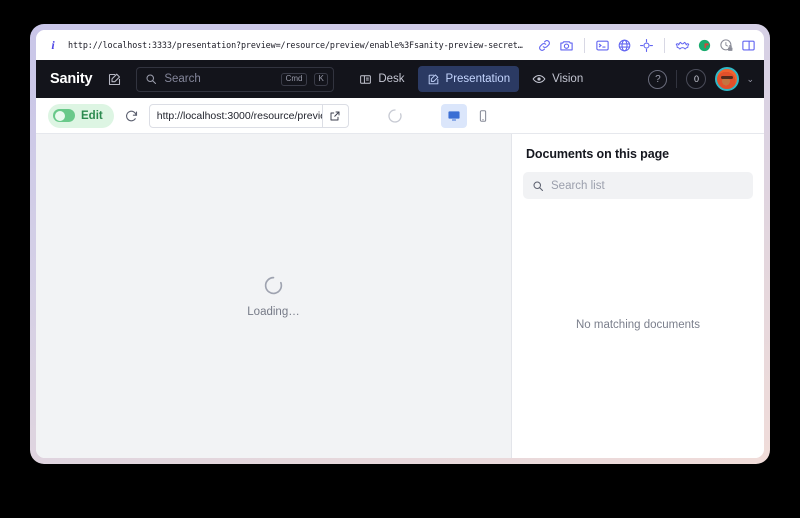 The width and height of the screenshot is (800, 518). Describe the element at coordinates (696, 79) in the screenshot. I see `status-badge: 0` at that location.